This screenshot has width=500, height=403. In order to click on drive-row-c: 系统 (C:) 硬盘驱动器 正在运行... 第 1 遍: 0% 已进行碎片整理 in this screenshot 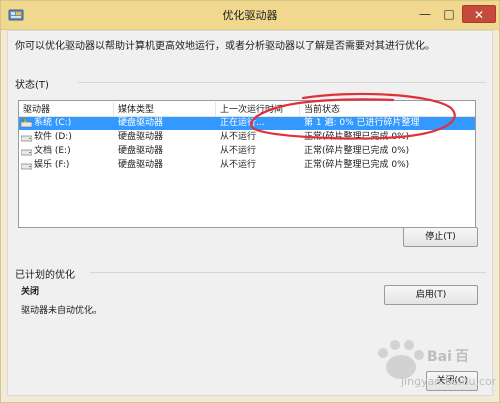, I will do `click(247, 123)`.